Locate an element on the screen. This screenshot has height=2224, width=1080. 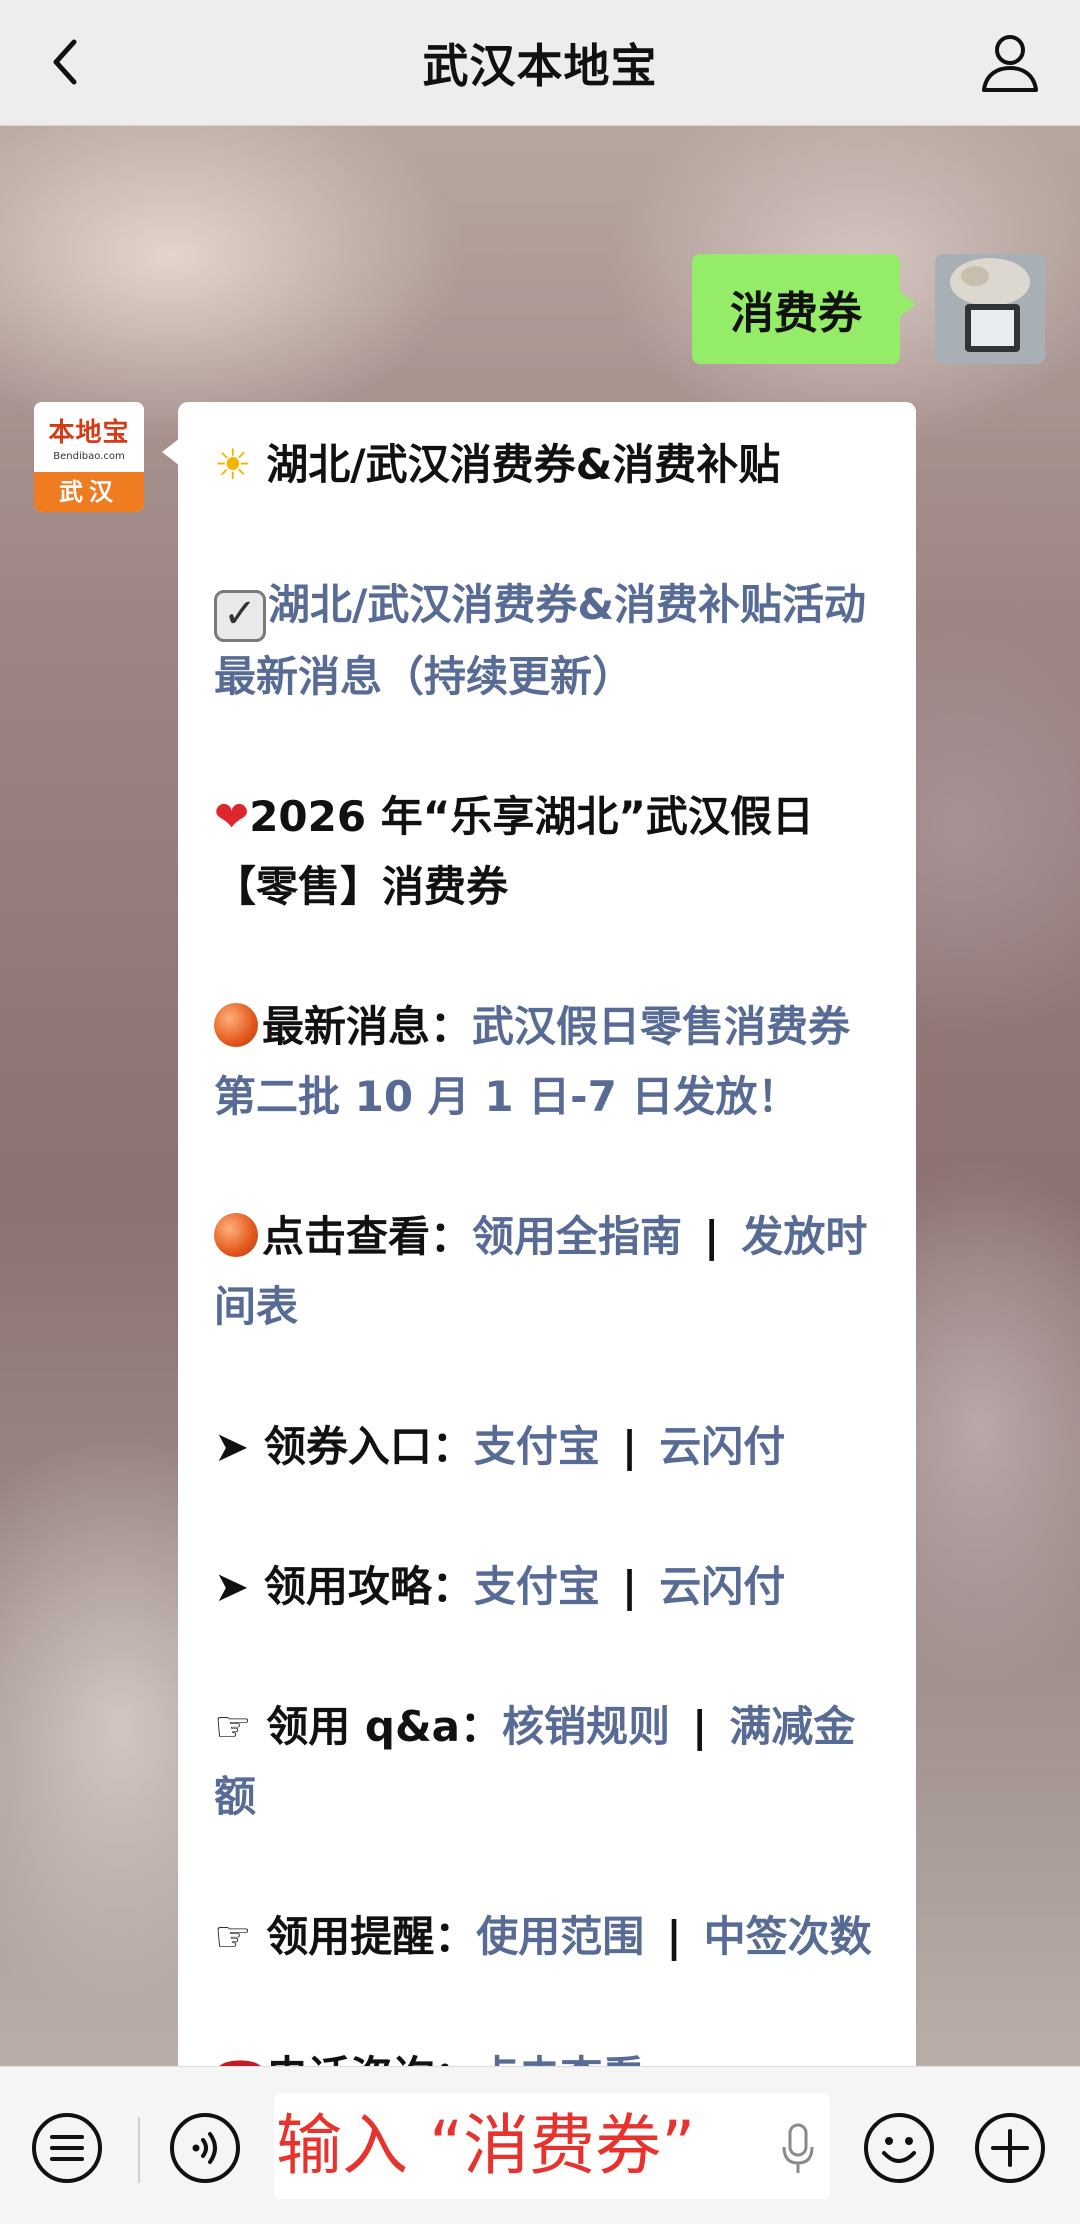
message-line-latest-news: 最新消息：武汉假日零售消费券 第二批 10 月 1 日-7 日发放！ is located at coordinates (532, 1061).